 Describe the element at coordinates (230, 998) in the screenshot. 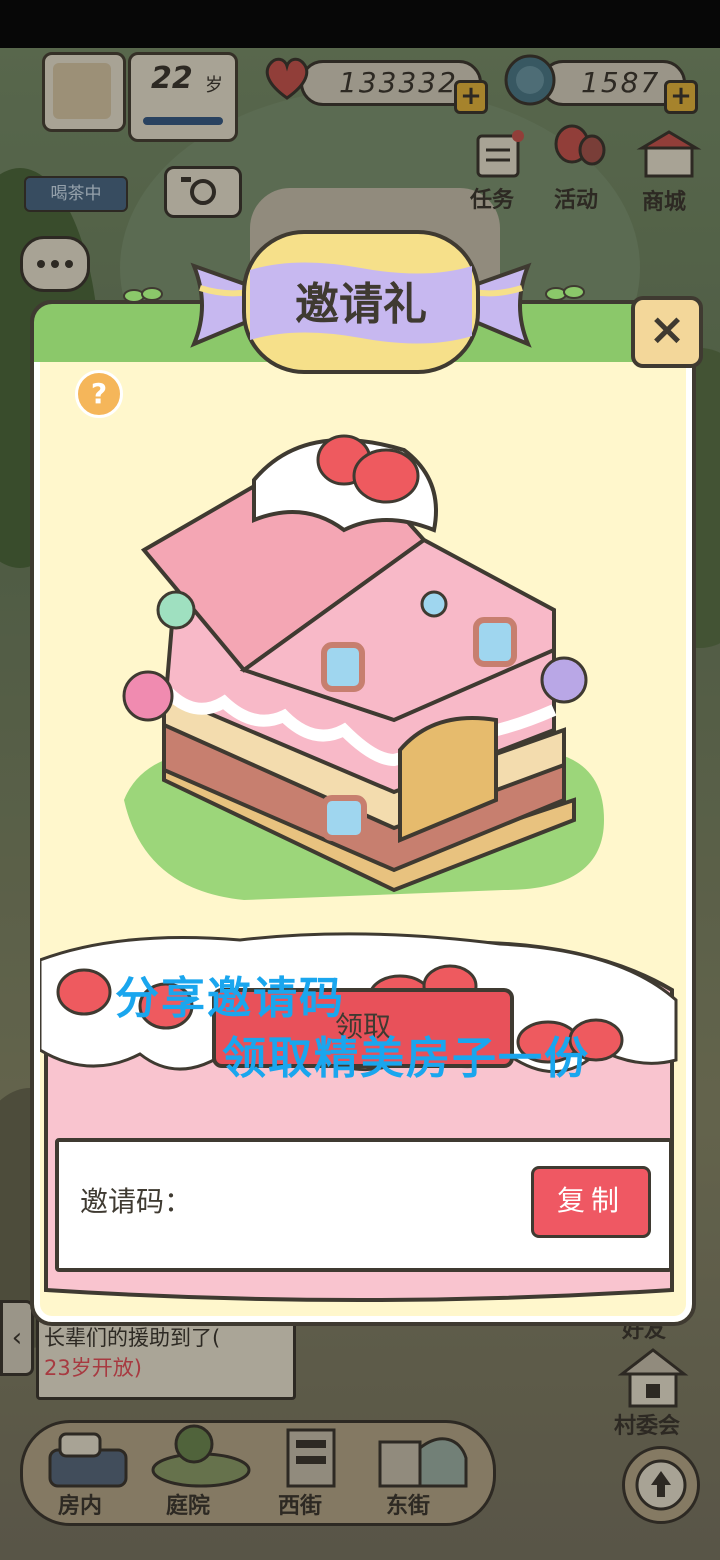

I see `share-invite-text: 分享邀请码` at that location.